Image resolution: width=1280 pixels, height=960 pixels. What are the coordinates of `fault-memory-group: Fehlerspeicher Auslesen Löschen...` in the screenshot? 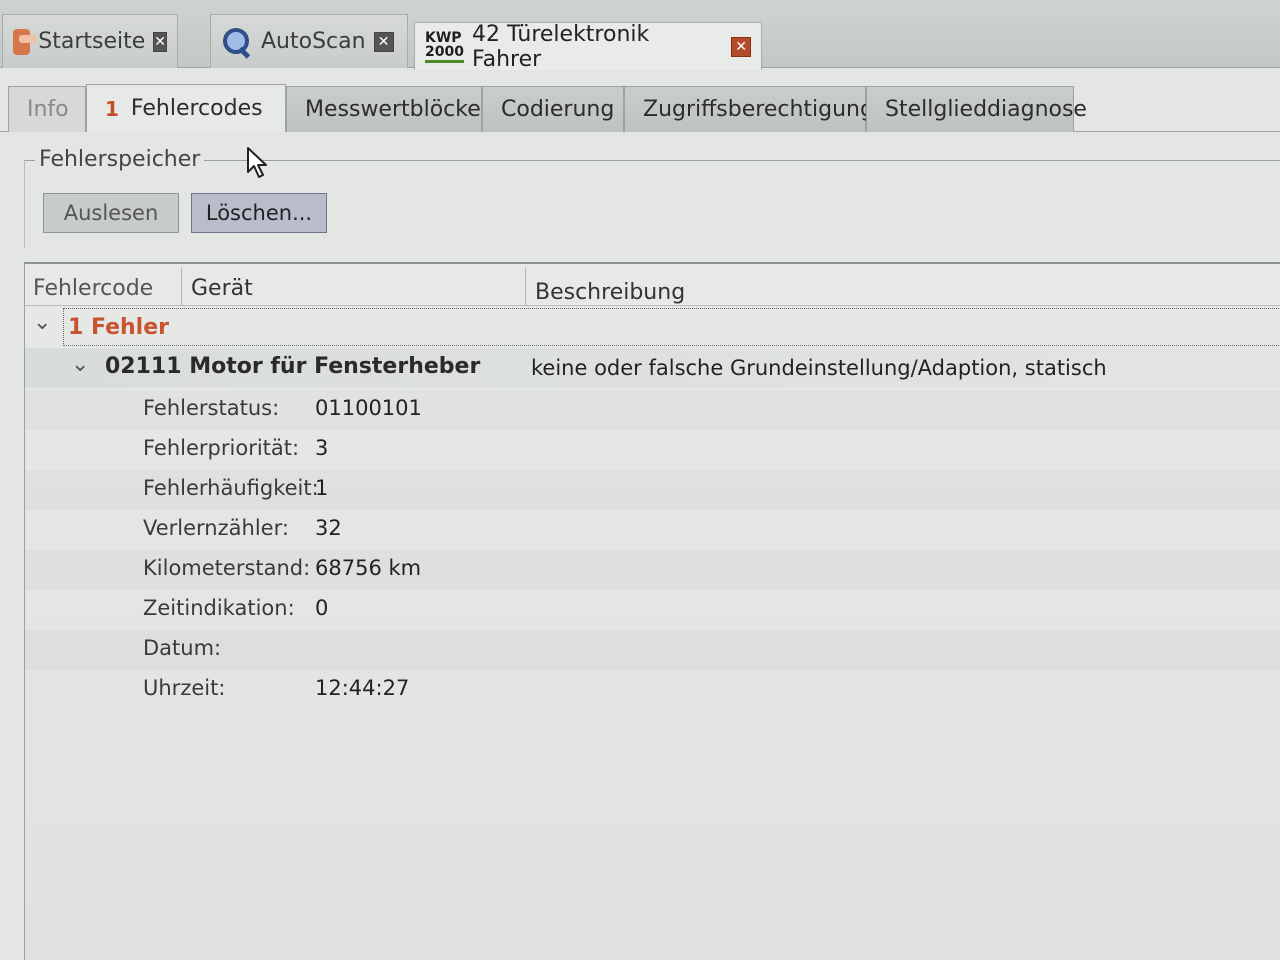 It's located at (652, 197).